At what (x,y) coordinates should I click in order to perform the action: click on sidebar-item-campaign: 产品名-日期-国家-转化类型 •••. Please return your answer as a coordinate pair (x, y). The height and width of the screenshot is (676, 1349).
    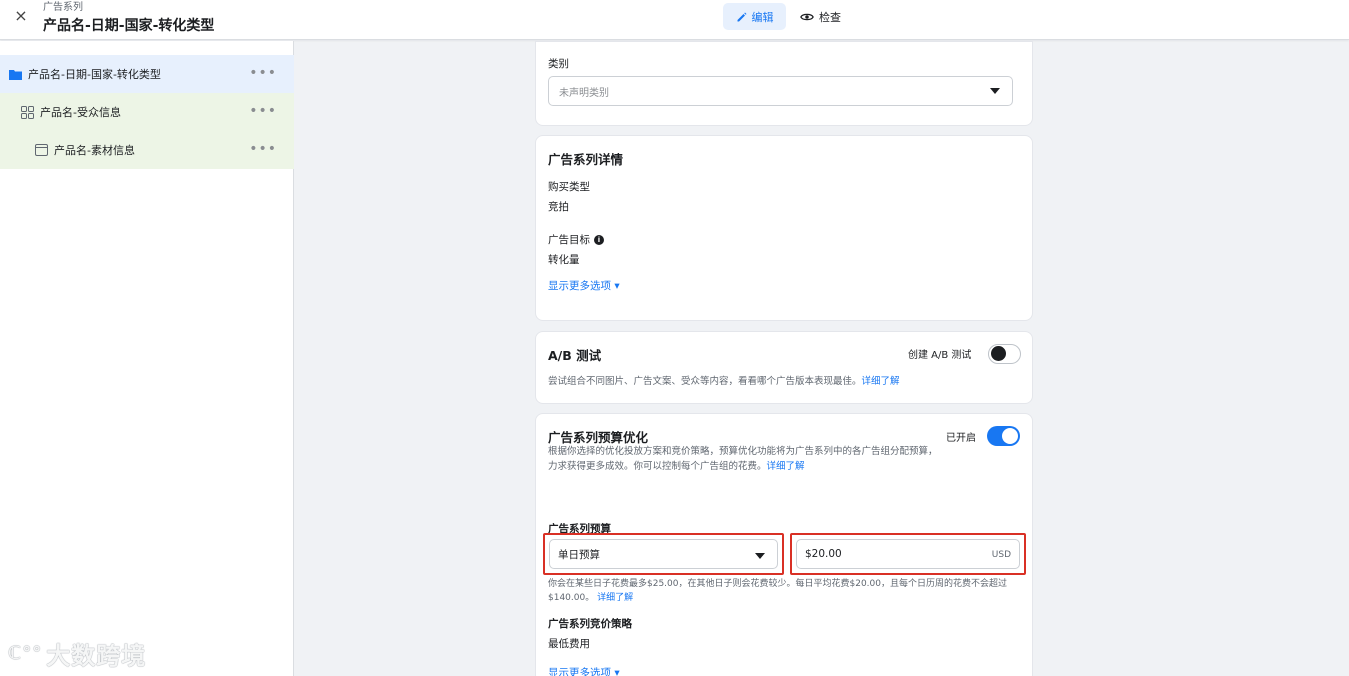
    Looking at the image, I should click on (147, 74).